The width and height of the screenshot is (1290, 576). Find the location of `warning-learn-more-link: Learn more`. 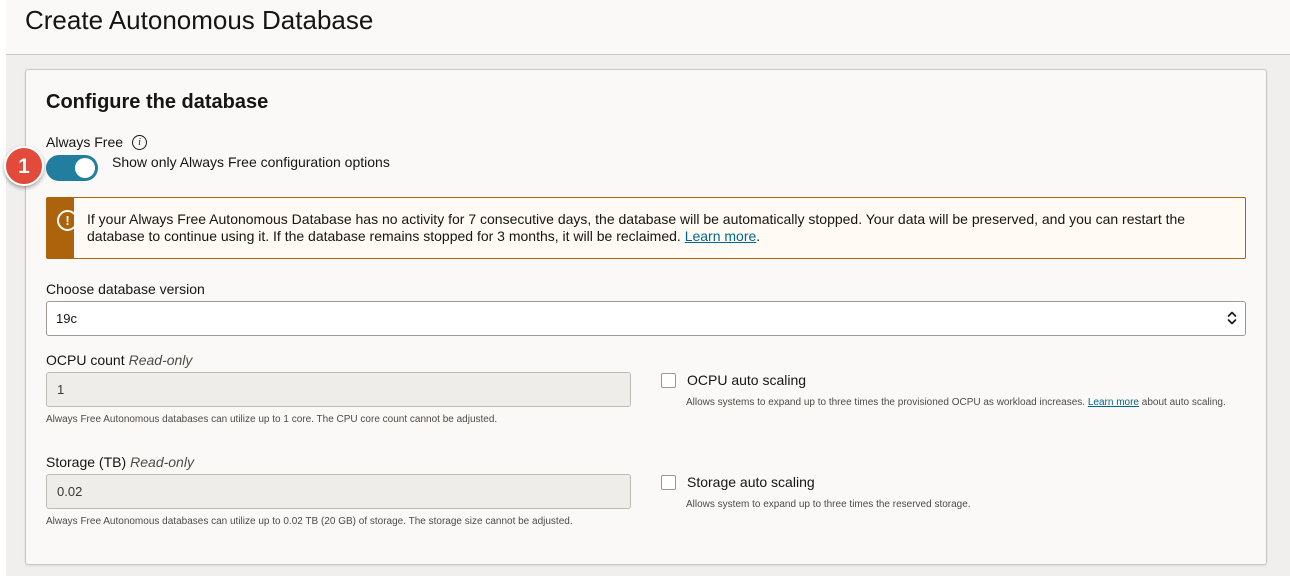

warning-learn-more-link: Learn more is located at coordinates (721, 236).